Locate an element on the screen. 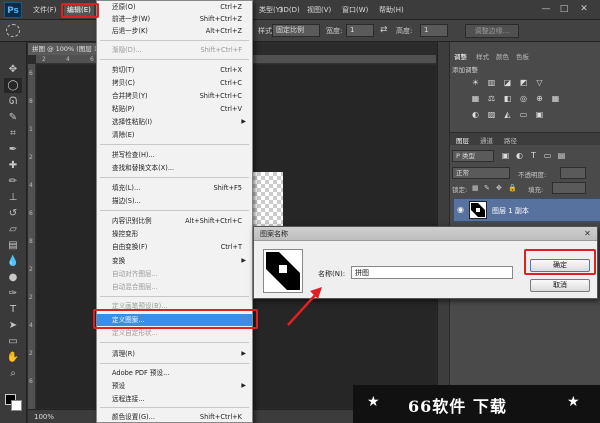  move-tool-icon: ✥ is located at coordinates (13, 69).